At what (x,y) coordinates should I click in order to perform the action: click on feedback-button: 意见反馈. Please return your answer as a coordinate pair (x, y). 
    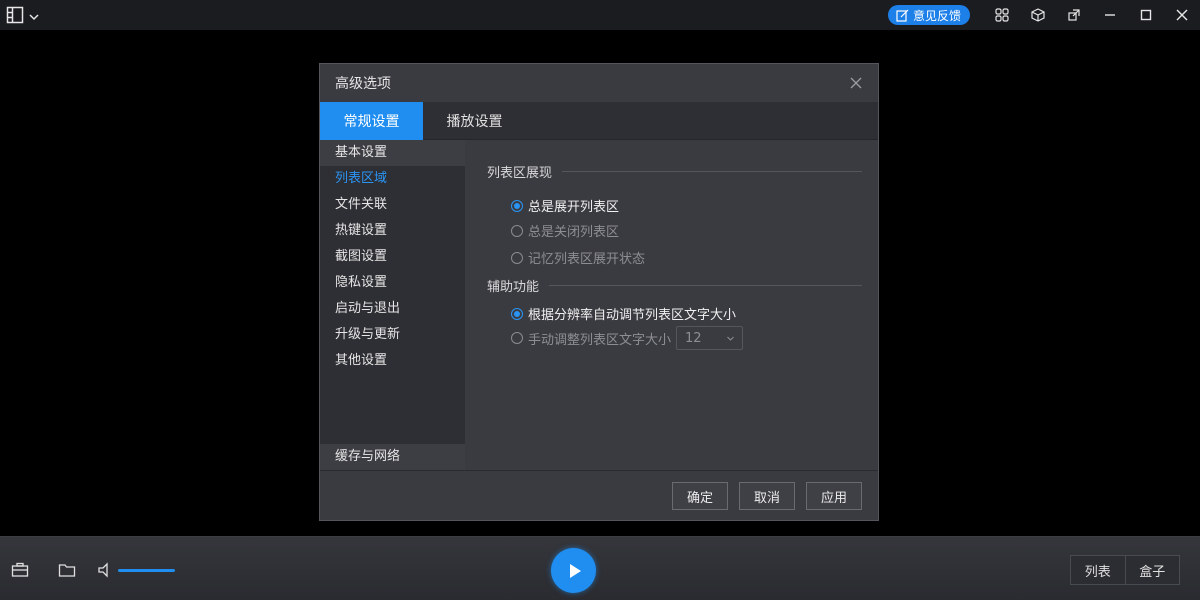
    Looking at the image, I should click on (928, 15).